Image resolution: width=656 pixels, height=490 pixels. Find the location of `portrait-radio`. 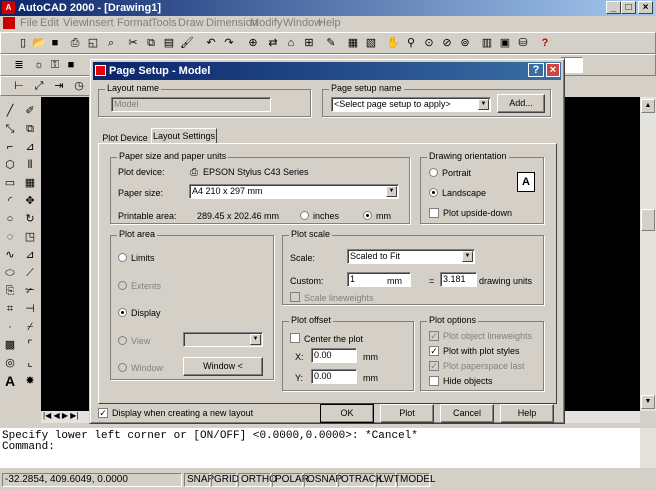

portrait-radio is located at coordinates (433, 172).